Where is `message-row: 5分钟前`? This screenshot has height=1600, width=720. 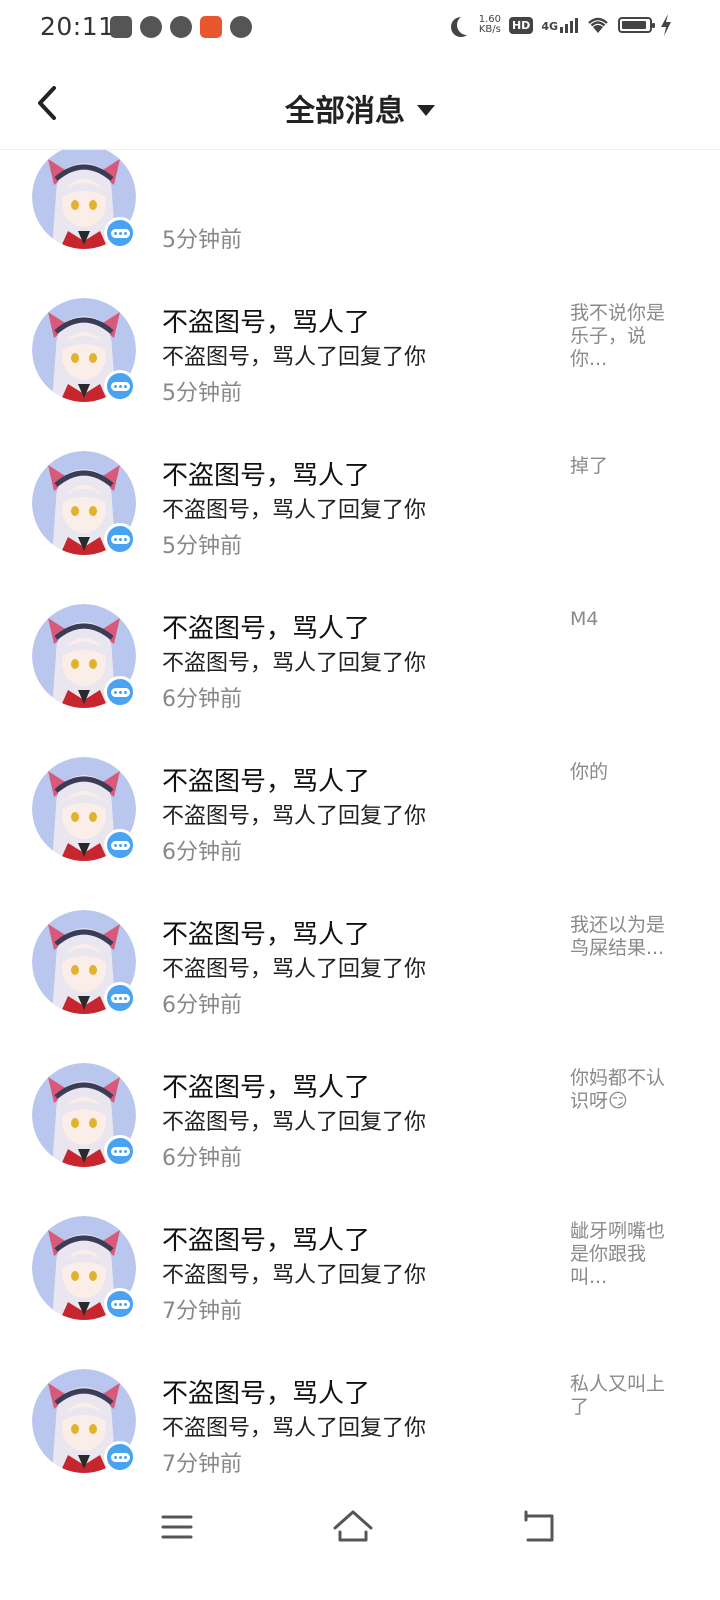
message-row: 5分钟前 is located at coordinates (360, 201).